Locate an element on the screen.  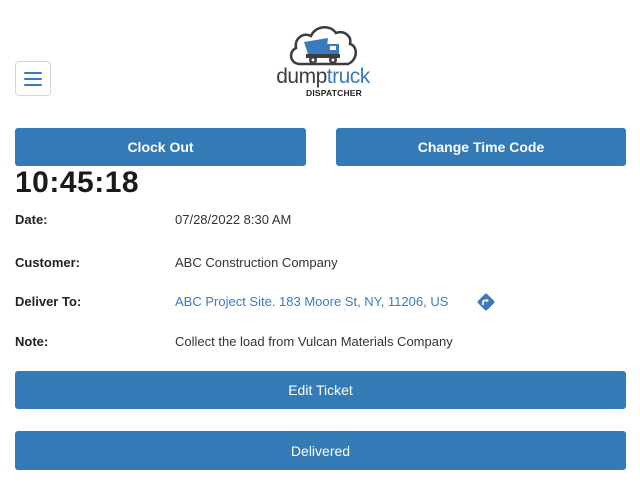
date-row: Date: 07/28/2022 8:30 AM is located at coordinates (320, 221).